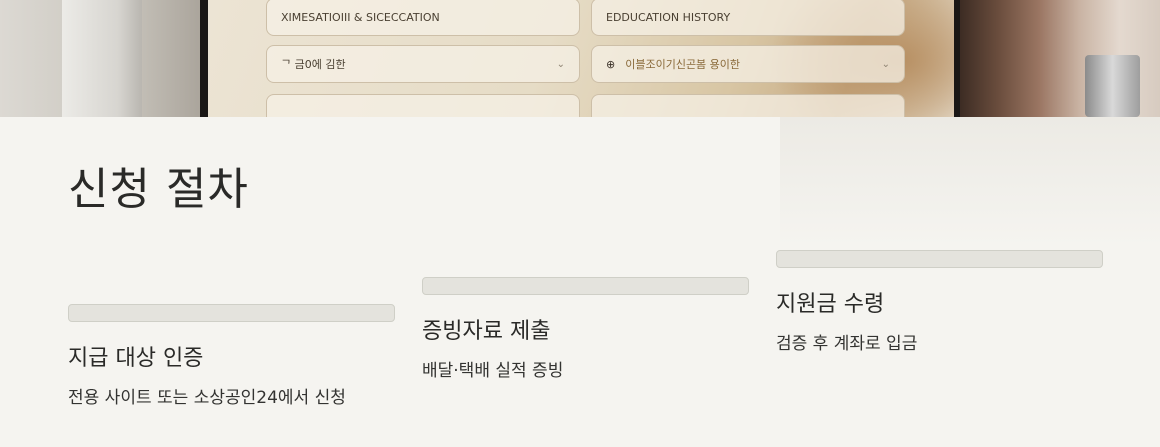  Describe the element at coordinates (102, 58) in the screenshot. I see `vase-image` at that location.